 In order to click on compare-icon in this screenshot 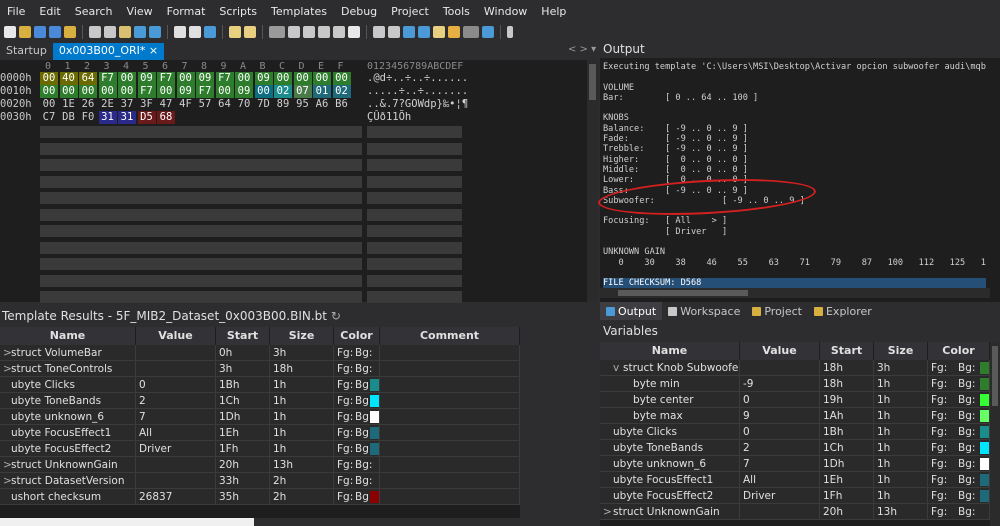, I will do `click(379, 32)`.